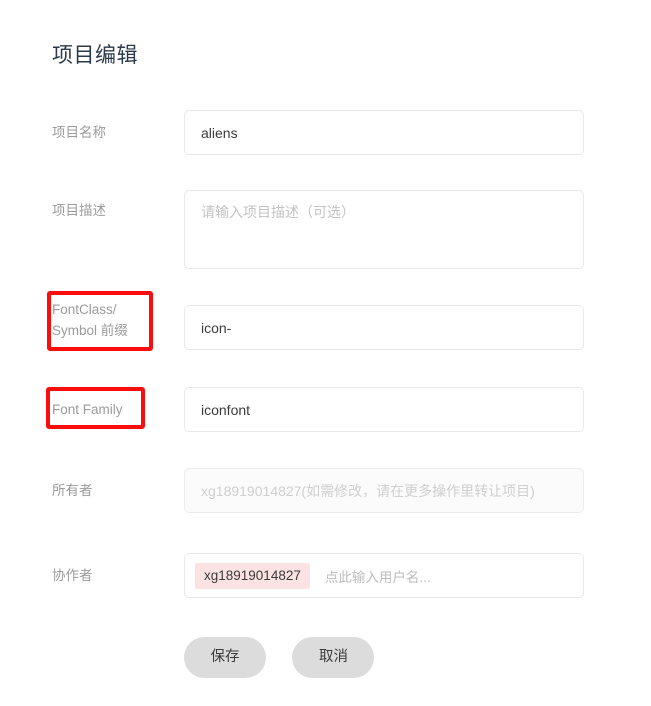 Image resolution: width=651 pixels, height=706 pixels. Describe the element at coordinates (384, 327) in the screenshot. I see `font-class-prefix-input: icon-` at that location.